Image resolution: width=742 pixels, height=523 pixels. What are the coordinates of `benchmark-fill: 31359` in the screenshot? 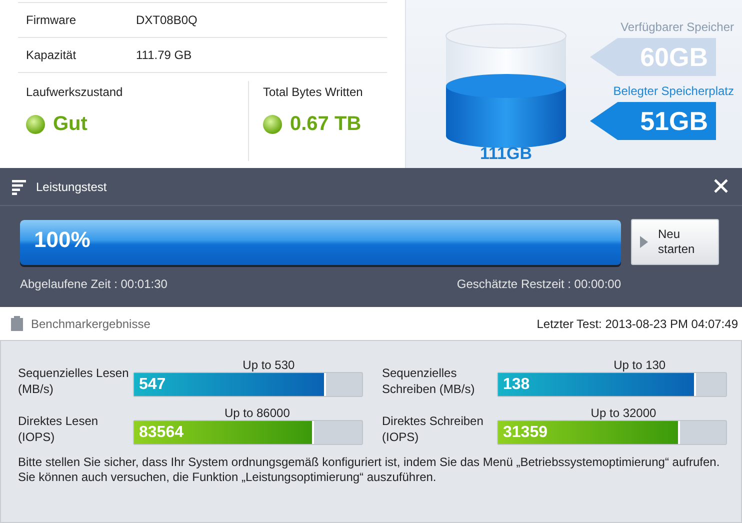 It's located at (589, 432).